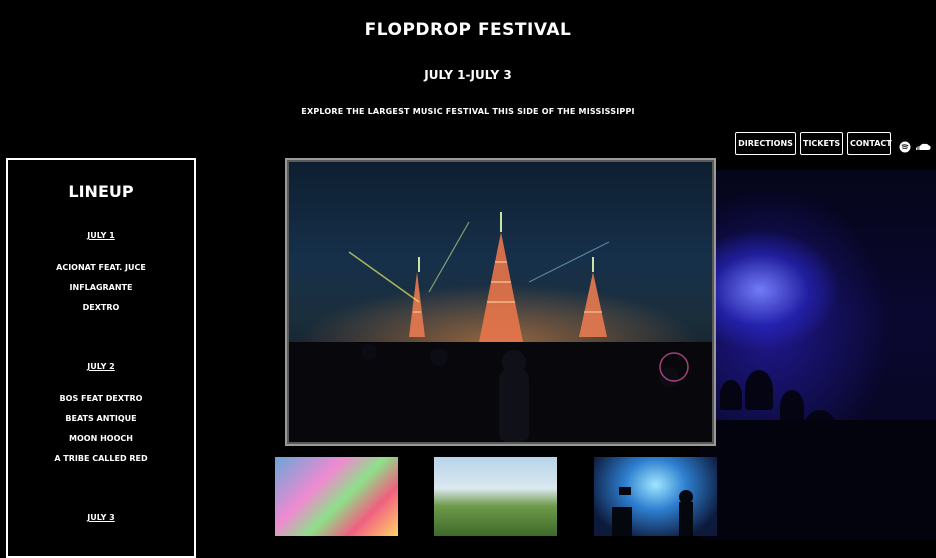 Image resolution: width=936 pixels, height=558 pixels. What do you see at coordinates (869, 143) in the screenshot?
I see `contact-button: CONTACT` at bounding box center [869, 143].